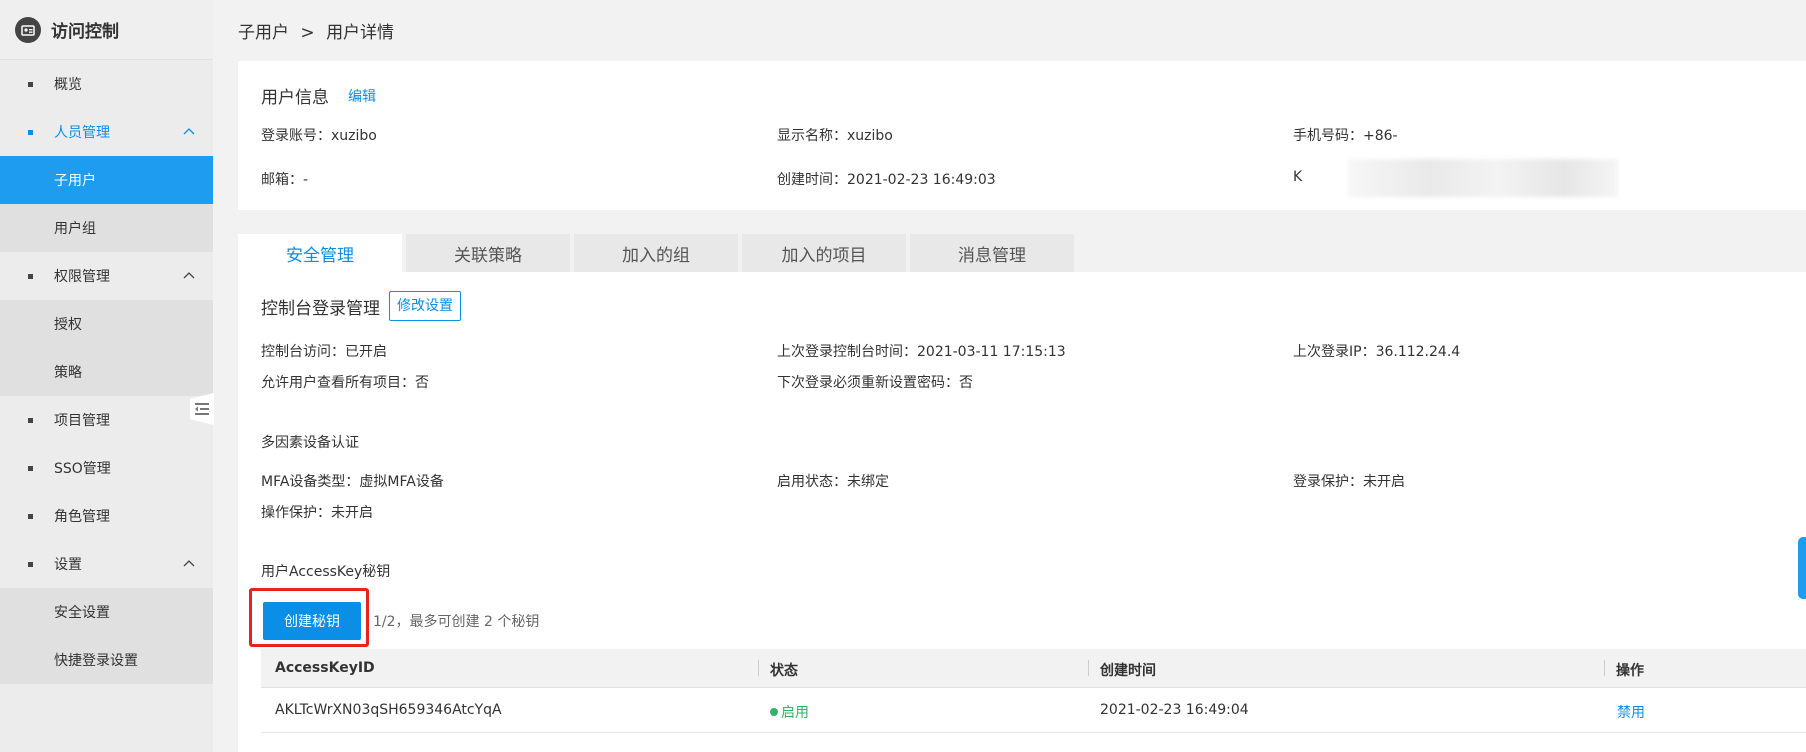 The image size is (1806, 752). I want to click on access-control-logo-icon, so click(28, 29).